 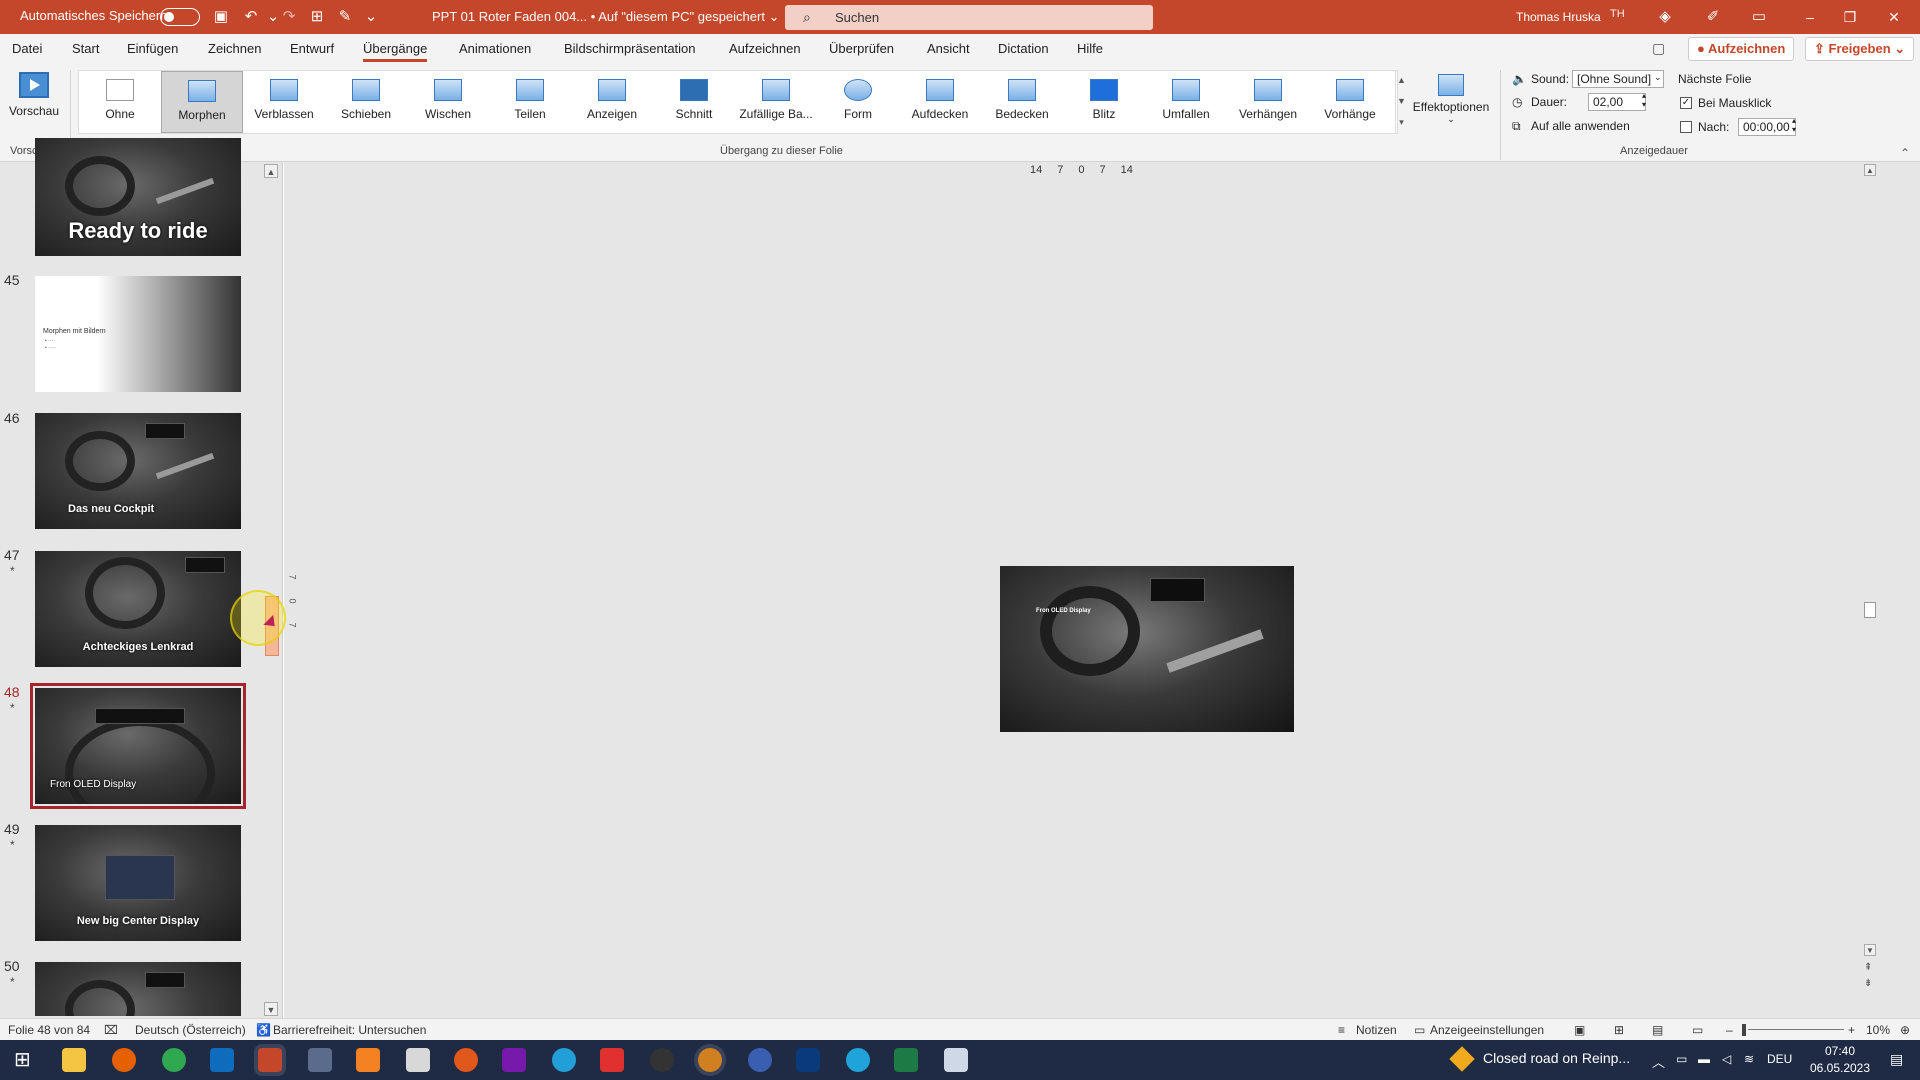 What do you see at coordinates (1851, 1030) in the screenshot?
I see `zoom-in-icon: +` at bounding box center [1851, 1030].